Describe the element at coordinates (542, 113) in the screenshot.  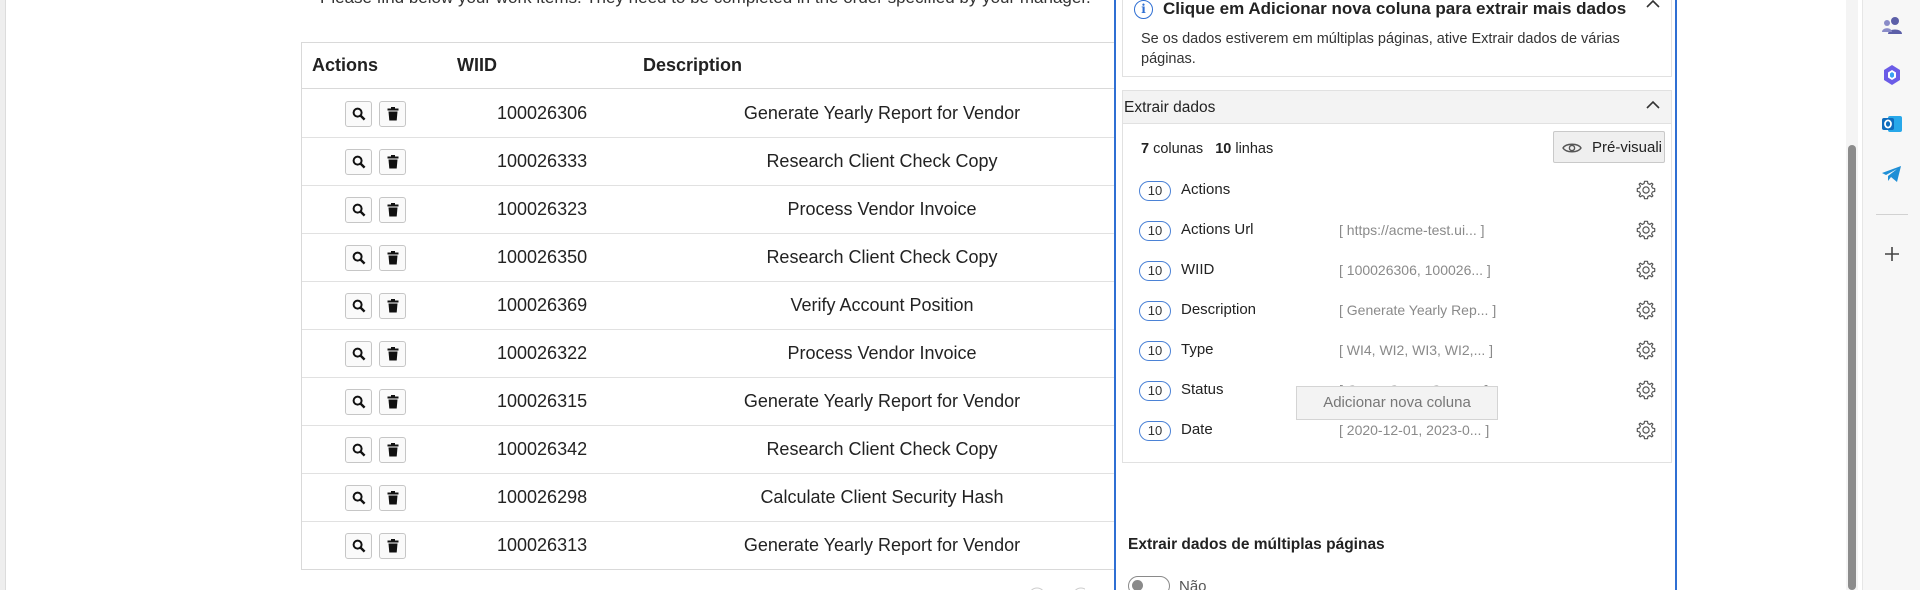
I see `cell-wiid: 100026306` at that location.